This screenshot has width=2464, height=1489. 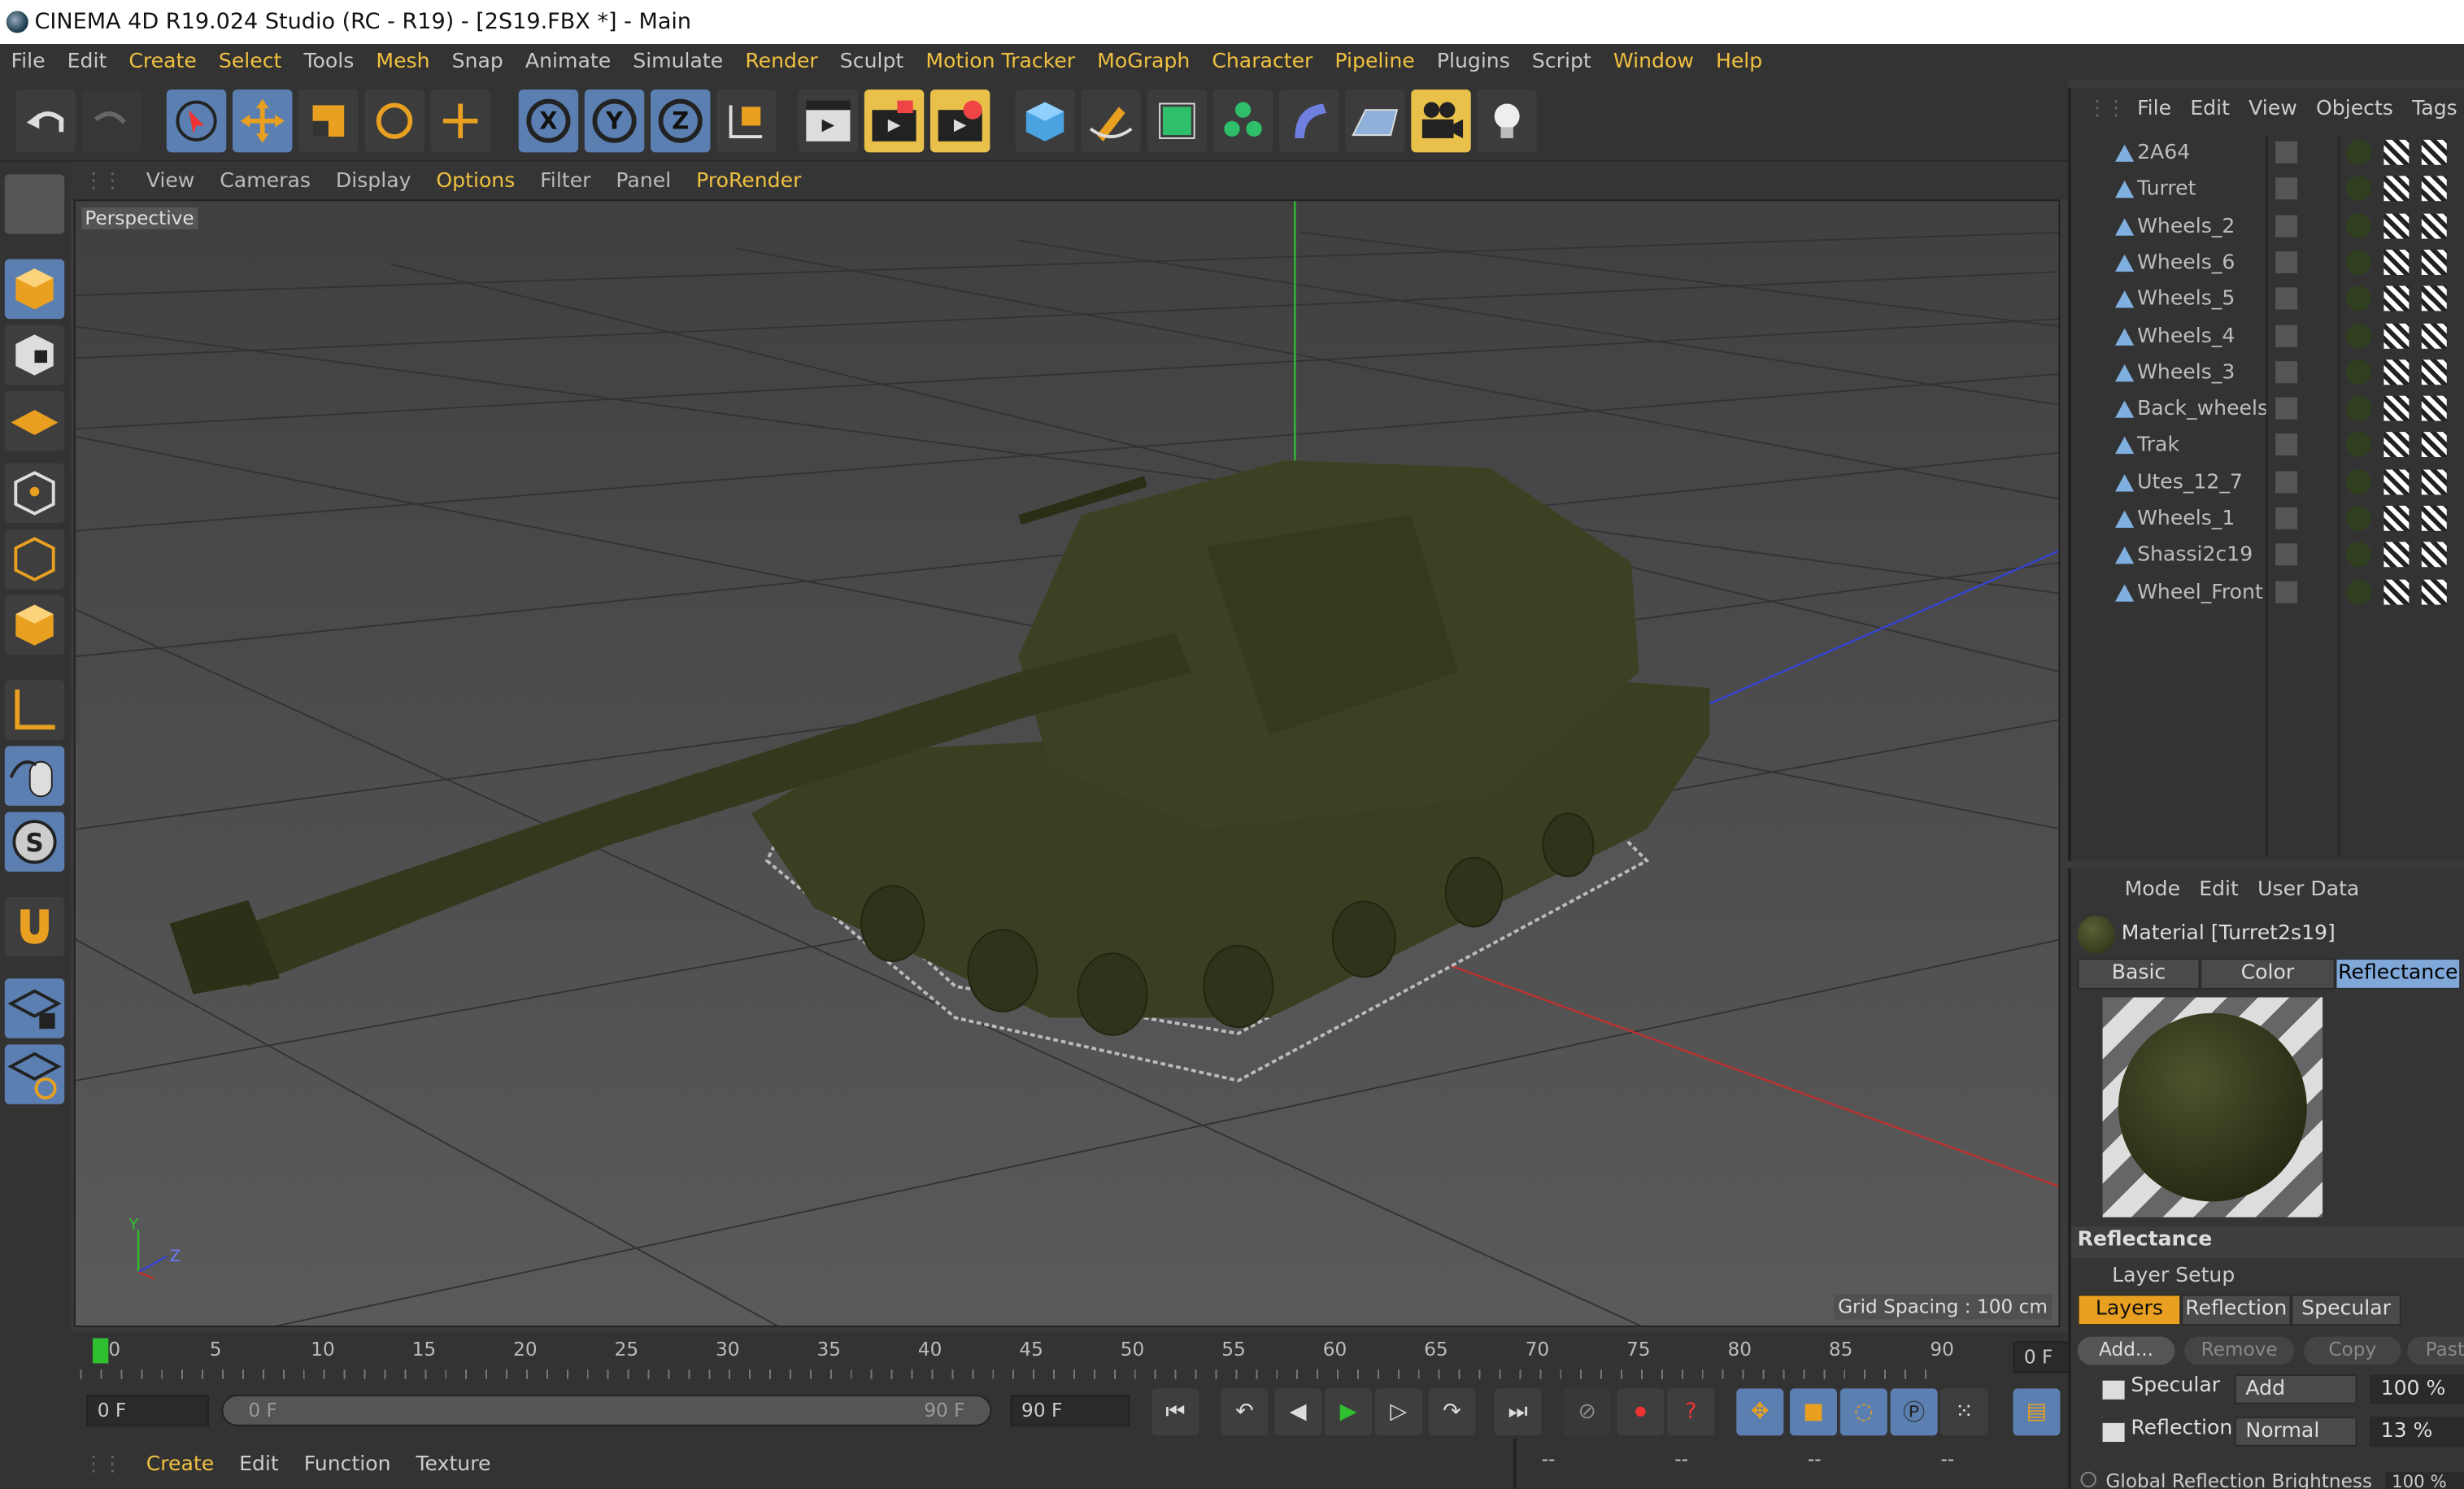 What do you see at coordinates (548, 121) in the screenshot?
I see `lock-x-axis-button: X` at bounding box center [548, 121].